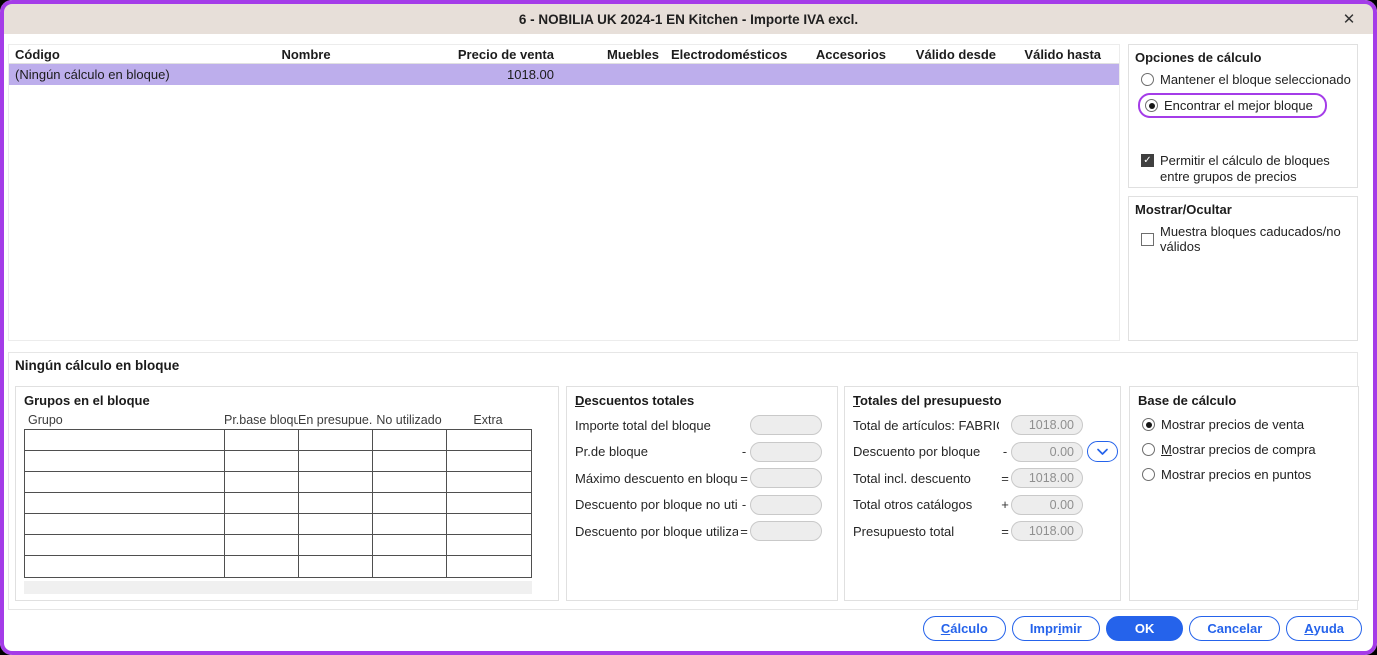 The height and width of the screenshot is (655, 1377). Describe the element at coordinates (612, 54) in the screenshot. I see `column-header-muebles: Muebles` at that location.